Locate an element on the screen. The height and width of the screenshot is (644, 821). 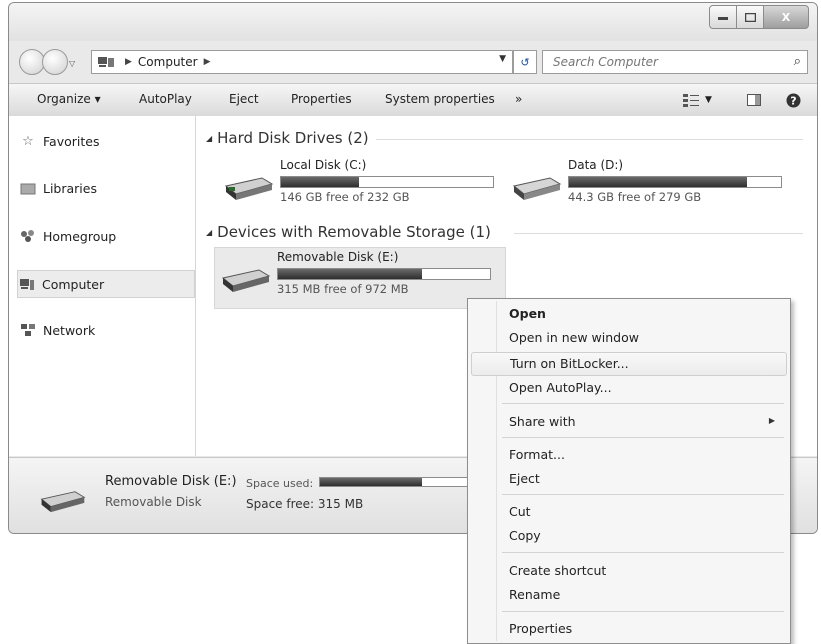
help-icon: ? is located at coordinates (793, 100).